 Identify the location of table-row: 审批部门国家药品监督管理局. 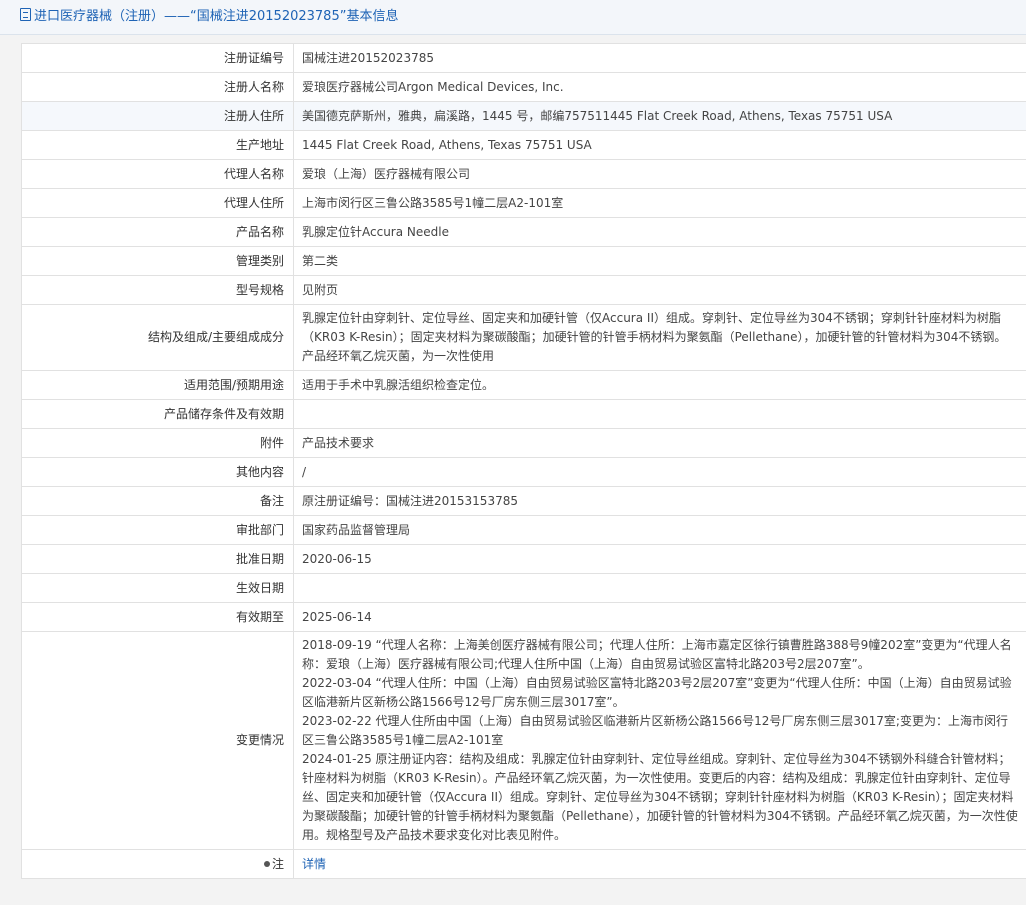
(524, 530).